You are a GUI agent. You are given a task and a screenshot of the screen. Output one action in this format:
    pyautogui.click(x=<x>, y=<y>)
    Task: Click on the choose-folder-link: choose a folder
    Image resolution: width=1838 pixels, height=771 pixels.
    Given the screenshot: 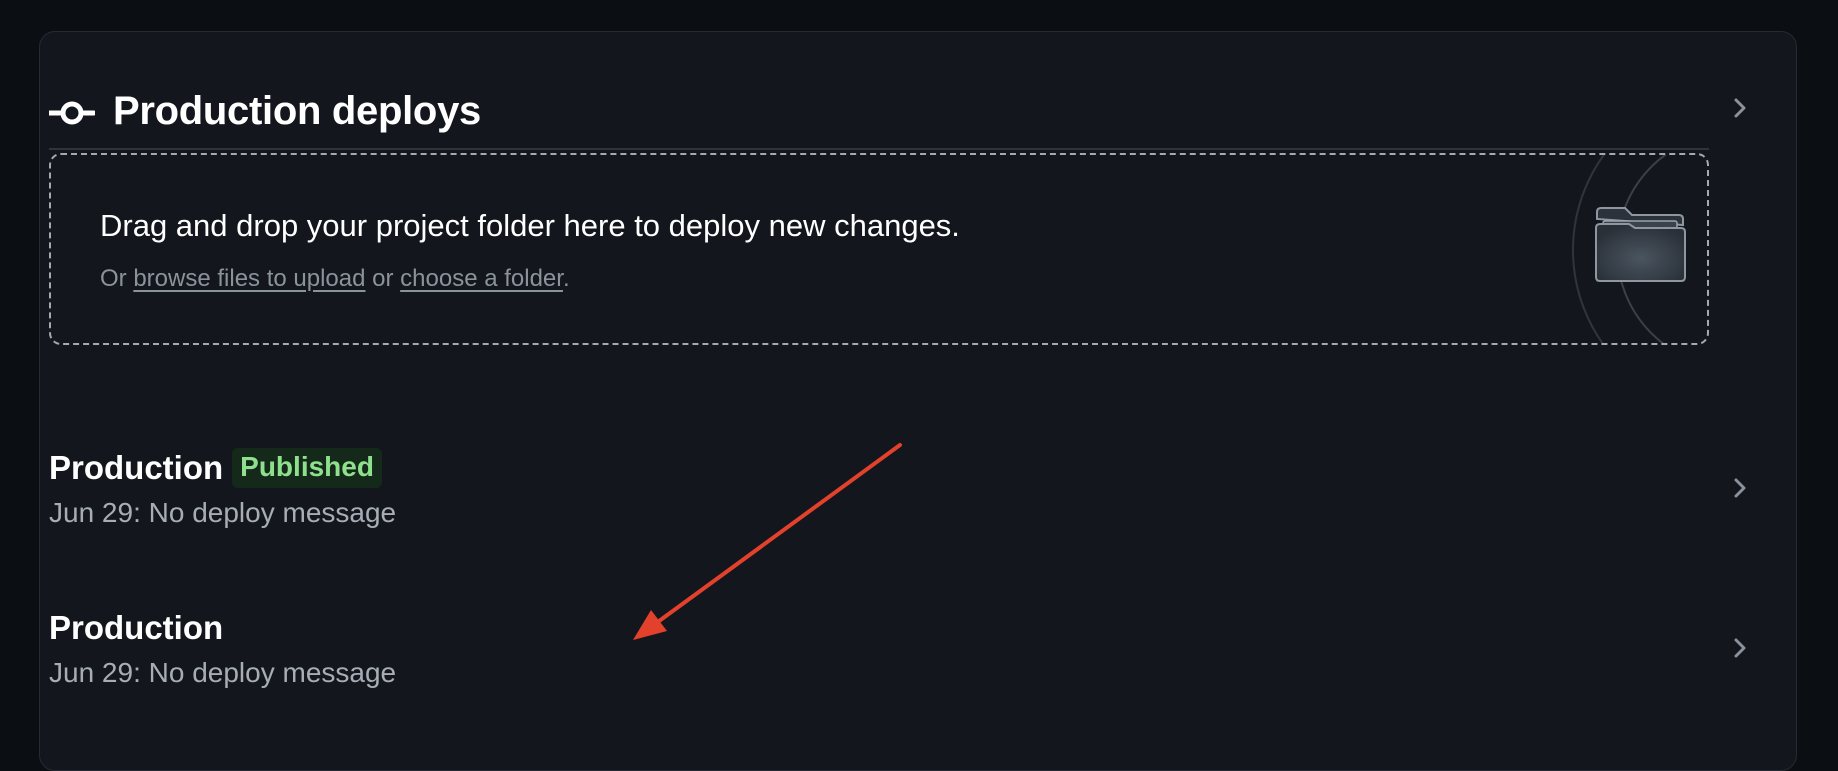 What is the action you would take?
    pyautogui.click(x=481, y=278)
    